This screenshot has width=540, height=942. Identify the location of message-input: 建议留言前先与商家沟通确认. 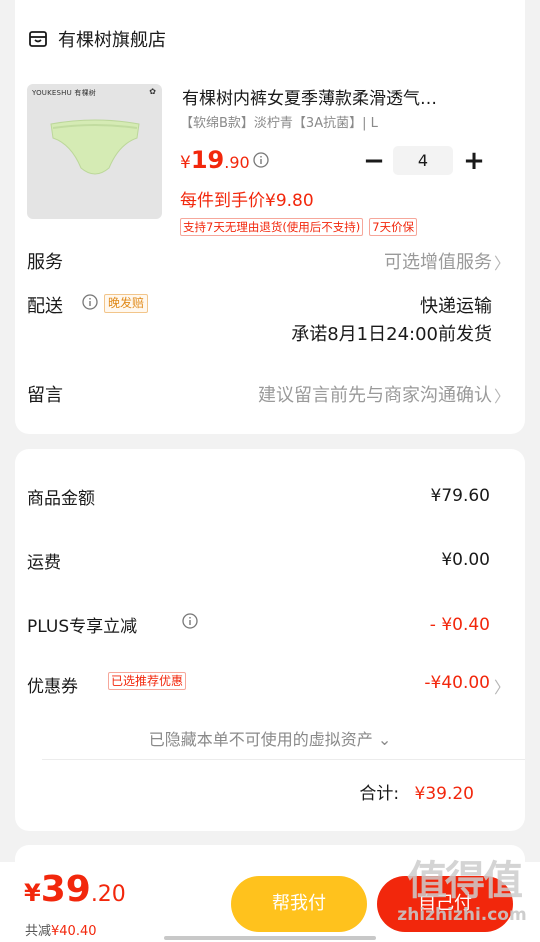
(375, 394).